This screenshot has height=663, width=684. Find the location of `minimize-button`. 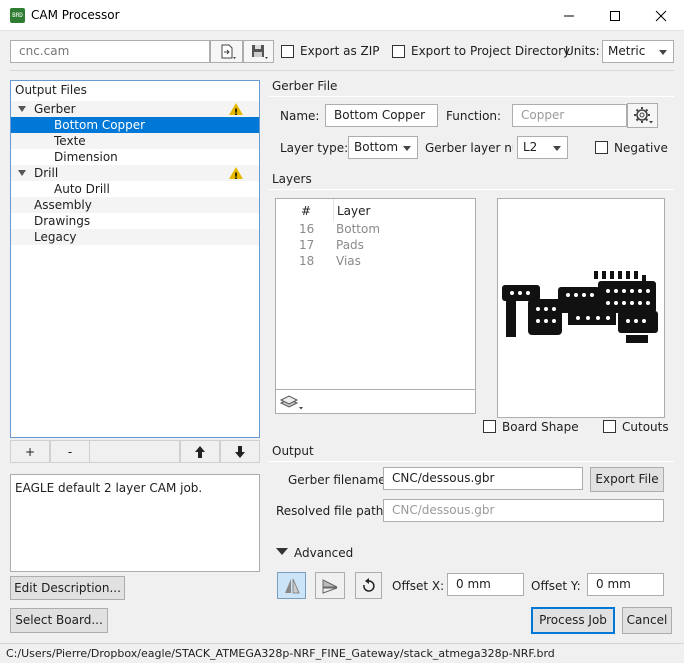

minimize-button is located at coordinates (569, 15).